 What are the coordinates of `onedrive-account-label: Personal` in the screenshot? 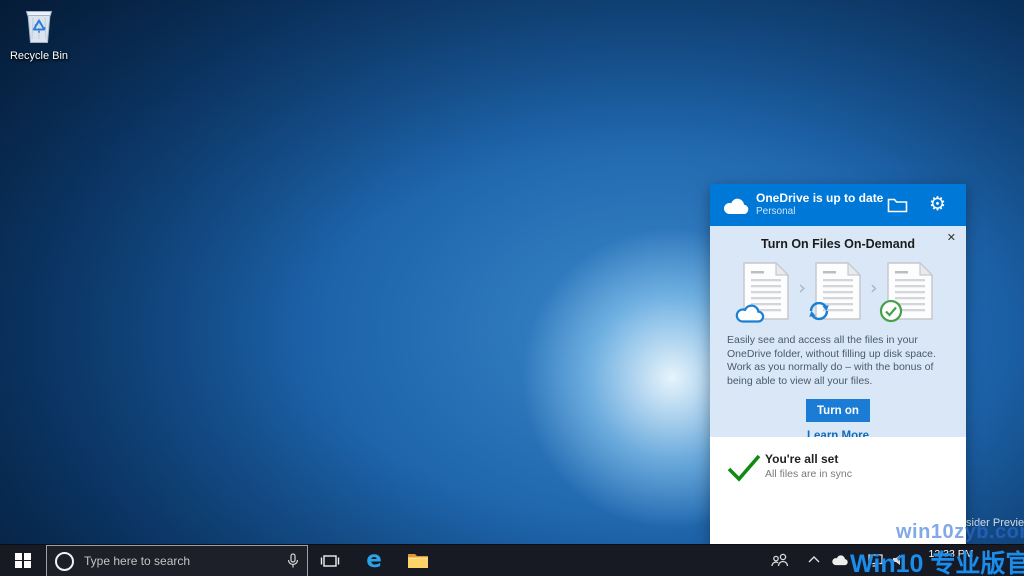 It's located at (776, 211).